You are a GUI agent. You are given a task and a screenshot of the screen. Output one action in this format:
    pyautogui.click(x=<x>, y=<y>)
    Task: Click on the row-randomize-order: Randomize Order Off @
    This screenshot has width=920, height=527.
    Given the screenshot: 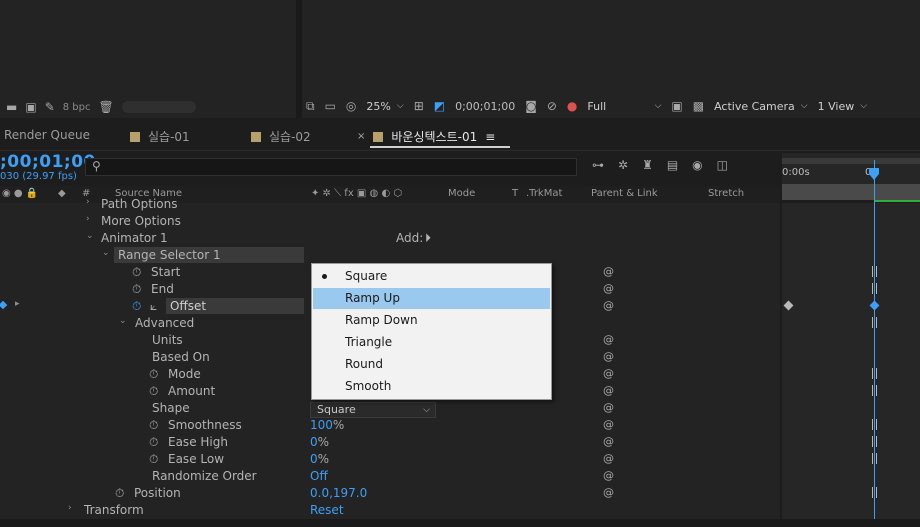 What is the action you would take?
    pyautogui.click(x=390, y=476)
    